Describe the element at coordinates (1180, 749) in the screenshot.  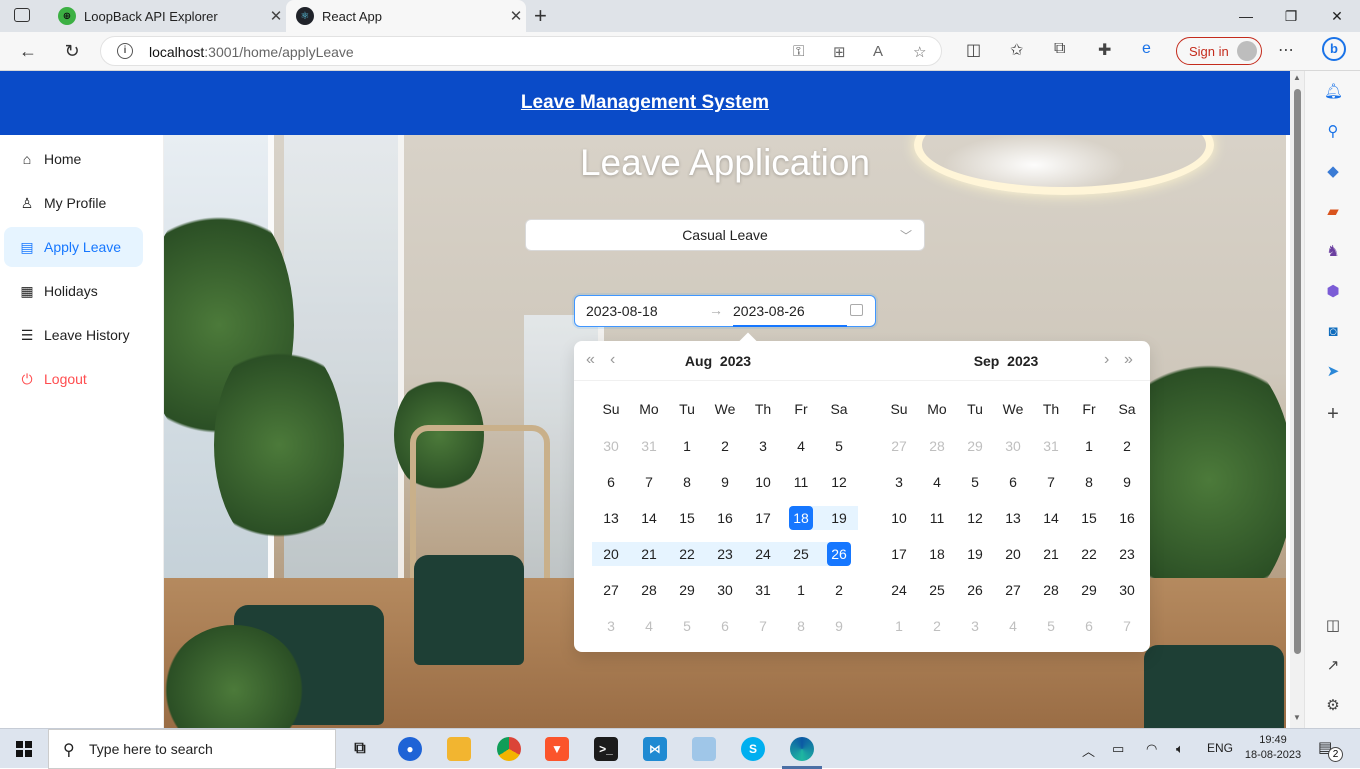
I see `volume-icon: 🔈︎` at that location.